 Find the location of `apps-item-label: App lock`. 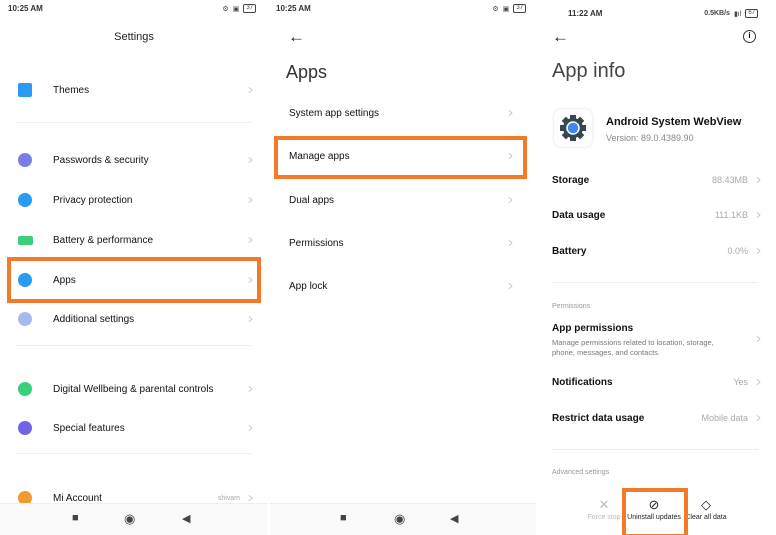

apps-item-label: App lock is located at coordinates (308, 286).